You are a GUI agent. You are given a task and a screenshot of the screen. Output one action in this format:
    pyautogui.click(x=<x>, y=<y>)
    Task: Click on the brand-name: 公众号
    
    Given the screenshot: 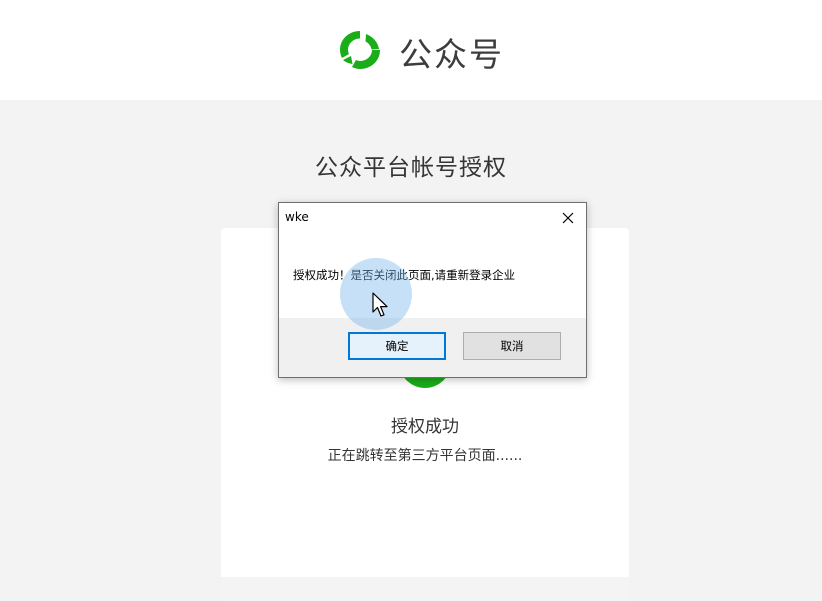 What is the action you would take?
    pyautogui.click(x=451, y=54)
    